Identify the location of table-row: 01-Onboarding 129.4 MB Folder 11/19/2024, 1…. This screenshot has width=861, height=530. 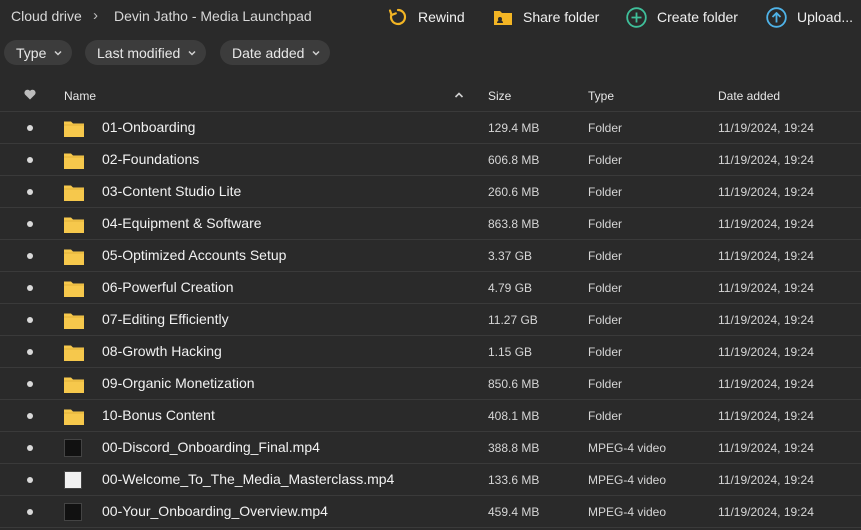
(430, 128).